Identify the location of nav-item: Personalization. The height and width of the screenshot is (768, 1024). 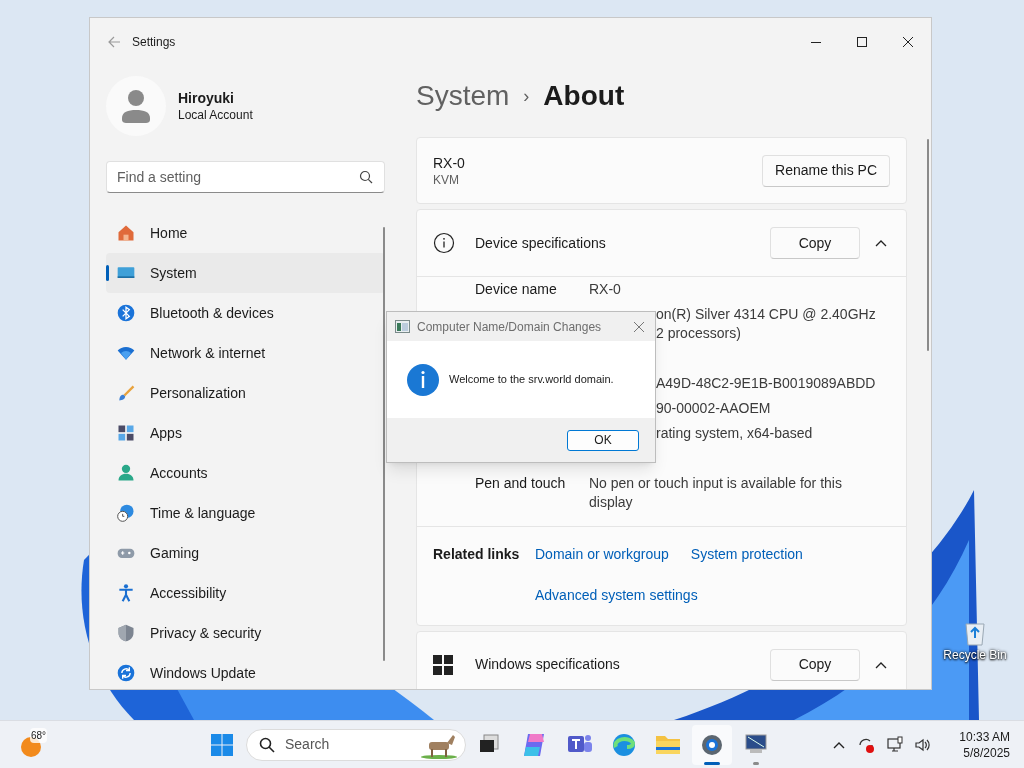
(245, 393).